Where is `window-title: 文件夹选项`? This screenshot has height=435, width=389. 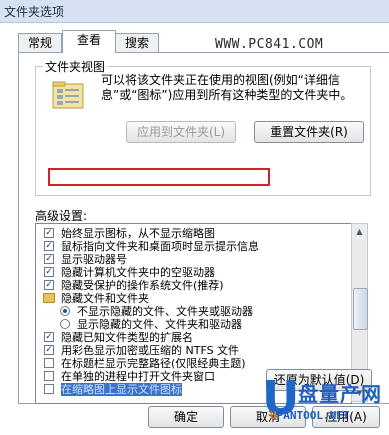
window-title: 文件夹选项 is located at coordinates (34, 12).